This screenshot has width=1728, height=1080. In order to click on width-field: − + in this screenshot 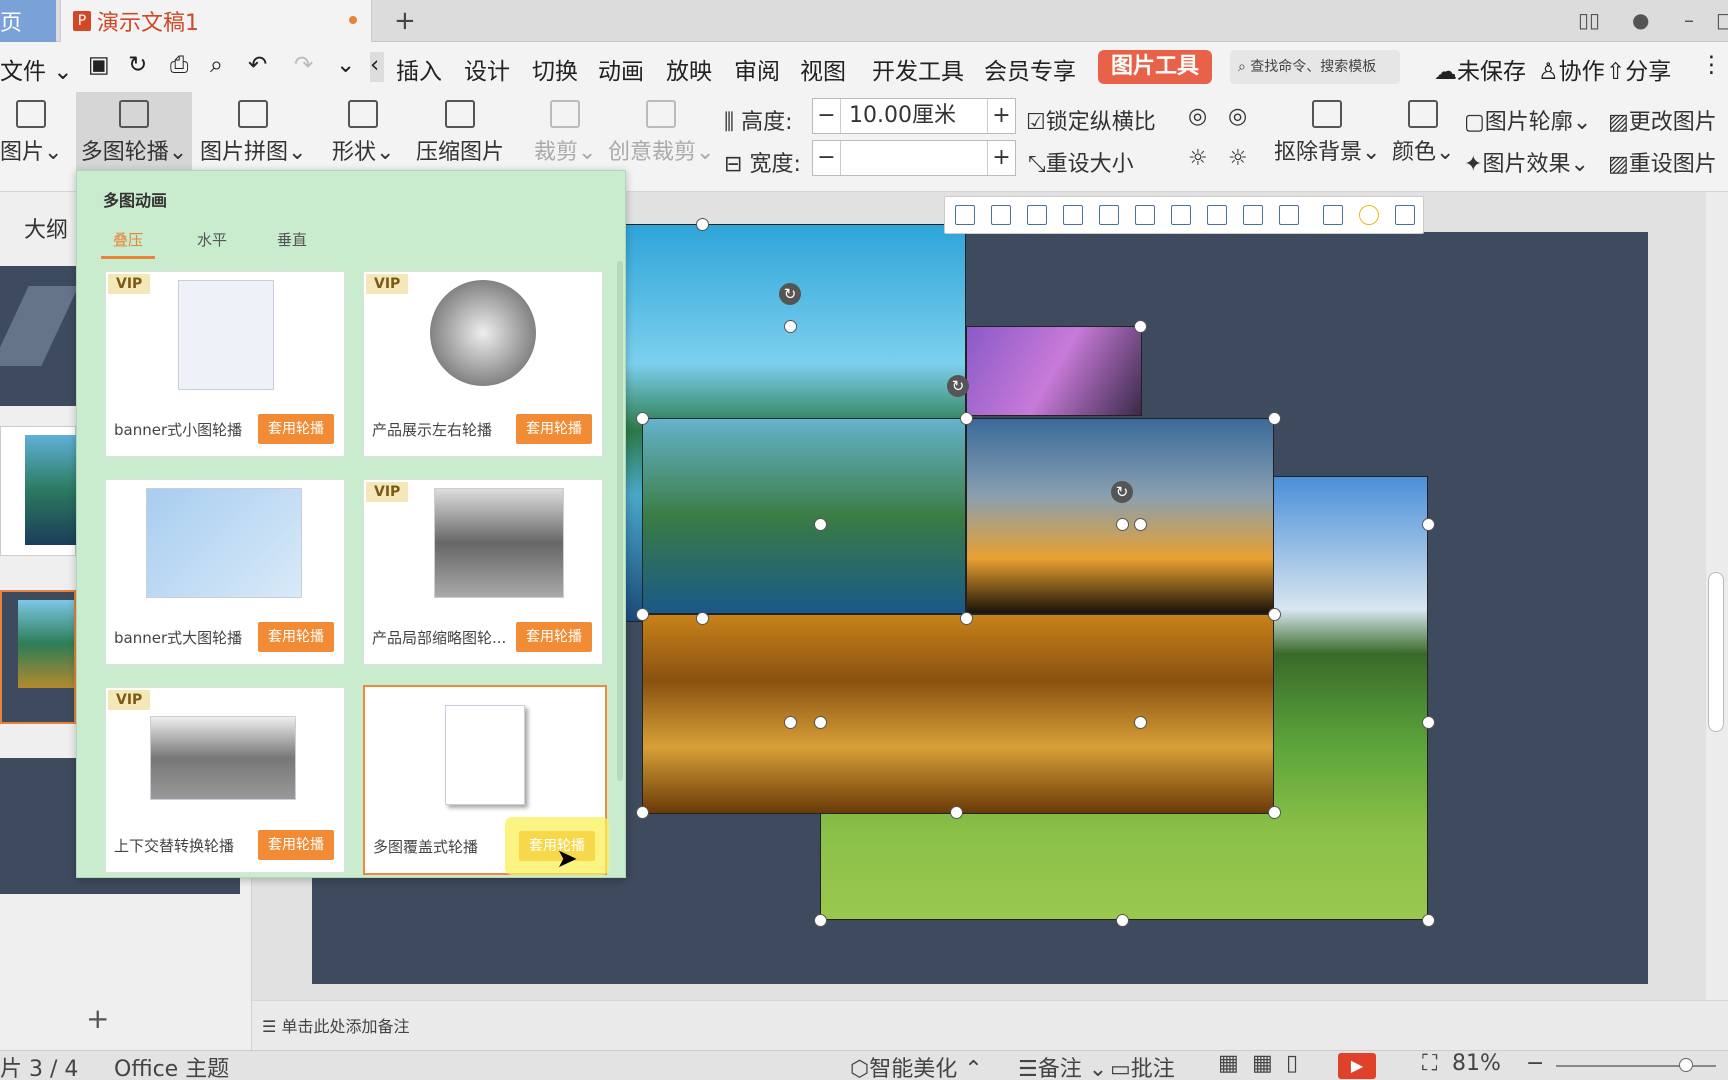, I will do `click(914, 158)`.